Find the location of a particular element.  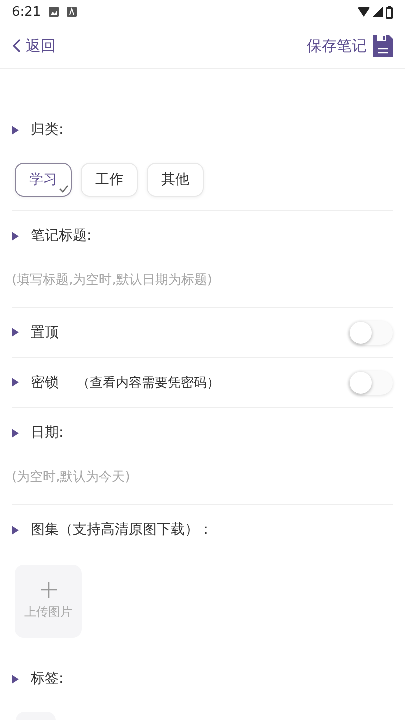

chevron-left-icon is located at coordinates (17, 46).